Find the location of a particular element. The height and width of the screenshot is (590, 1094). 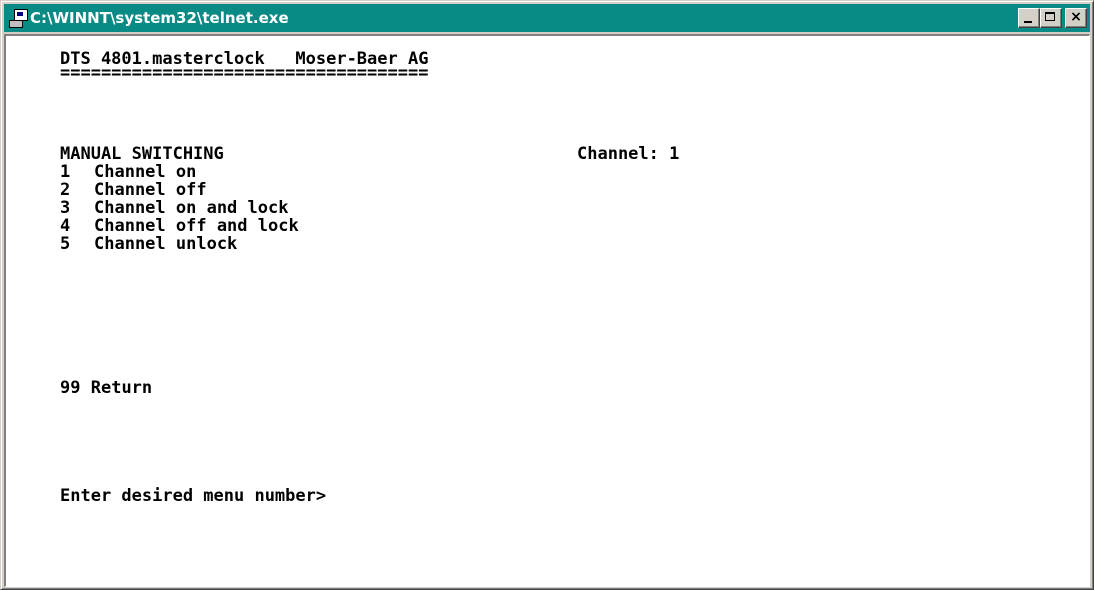

menu-item-number: 3 is located at coordinates (65, 208).